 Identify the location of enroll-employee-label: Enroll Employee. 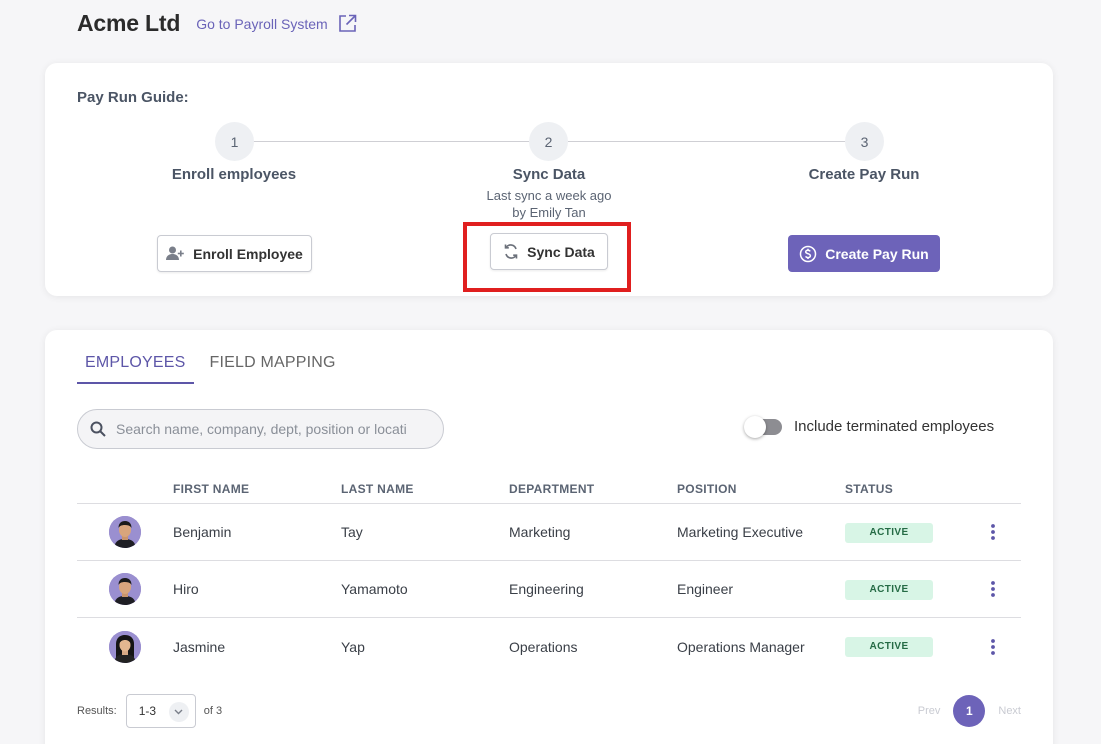
(248, 253).